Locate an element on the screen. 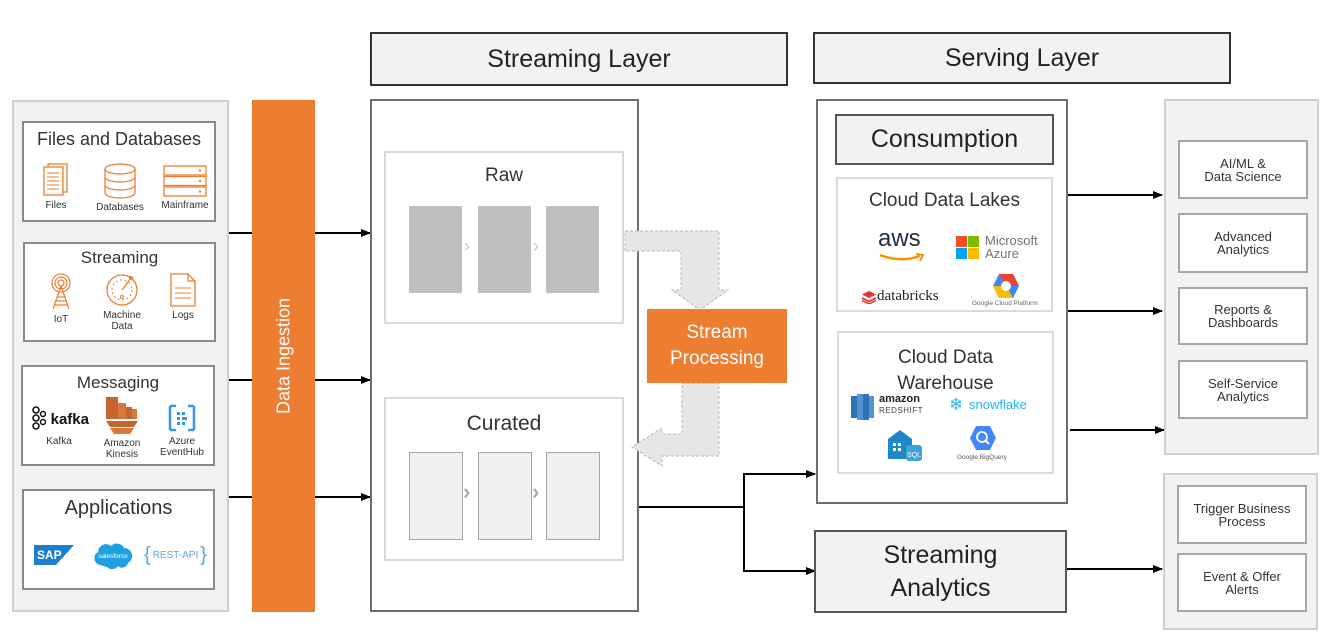  left-brace-icon: { is located at coordinates (147, 554).